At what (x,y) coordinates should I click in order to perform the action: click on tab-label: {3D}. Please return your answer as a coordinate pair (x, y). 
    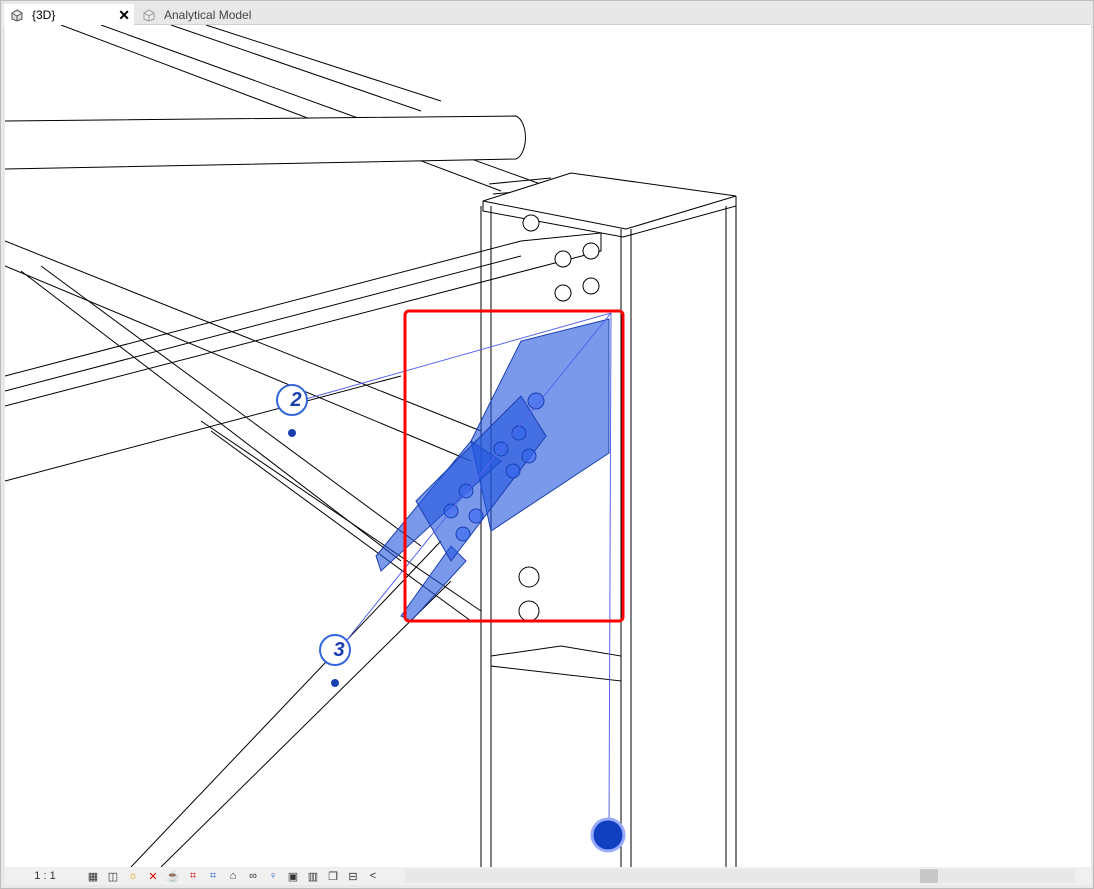
    Looking at the image, I should click on (44, 15).